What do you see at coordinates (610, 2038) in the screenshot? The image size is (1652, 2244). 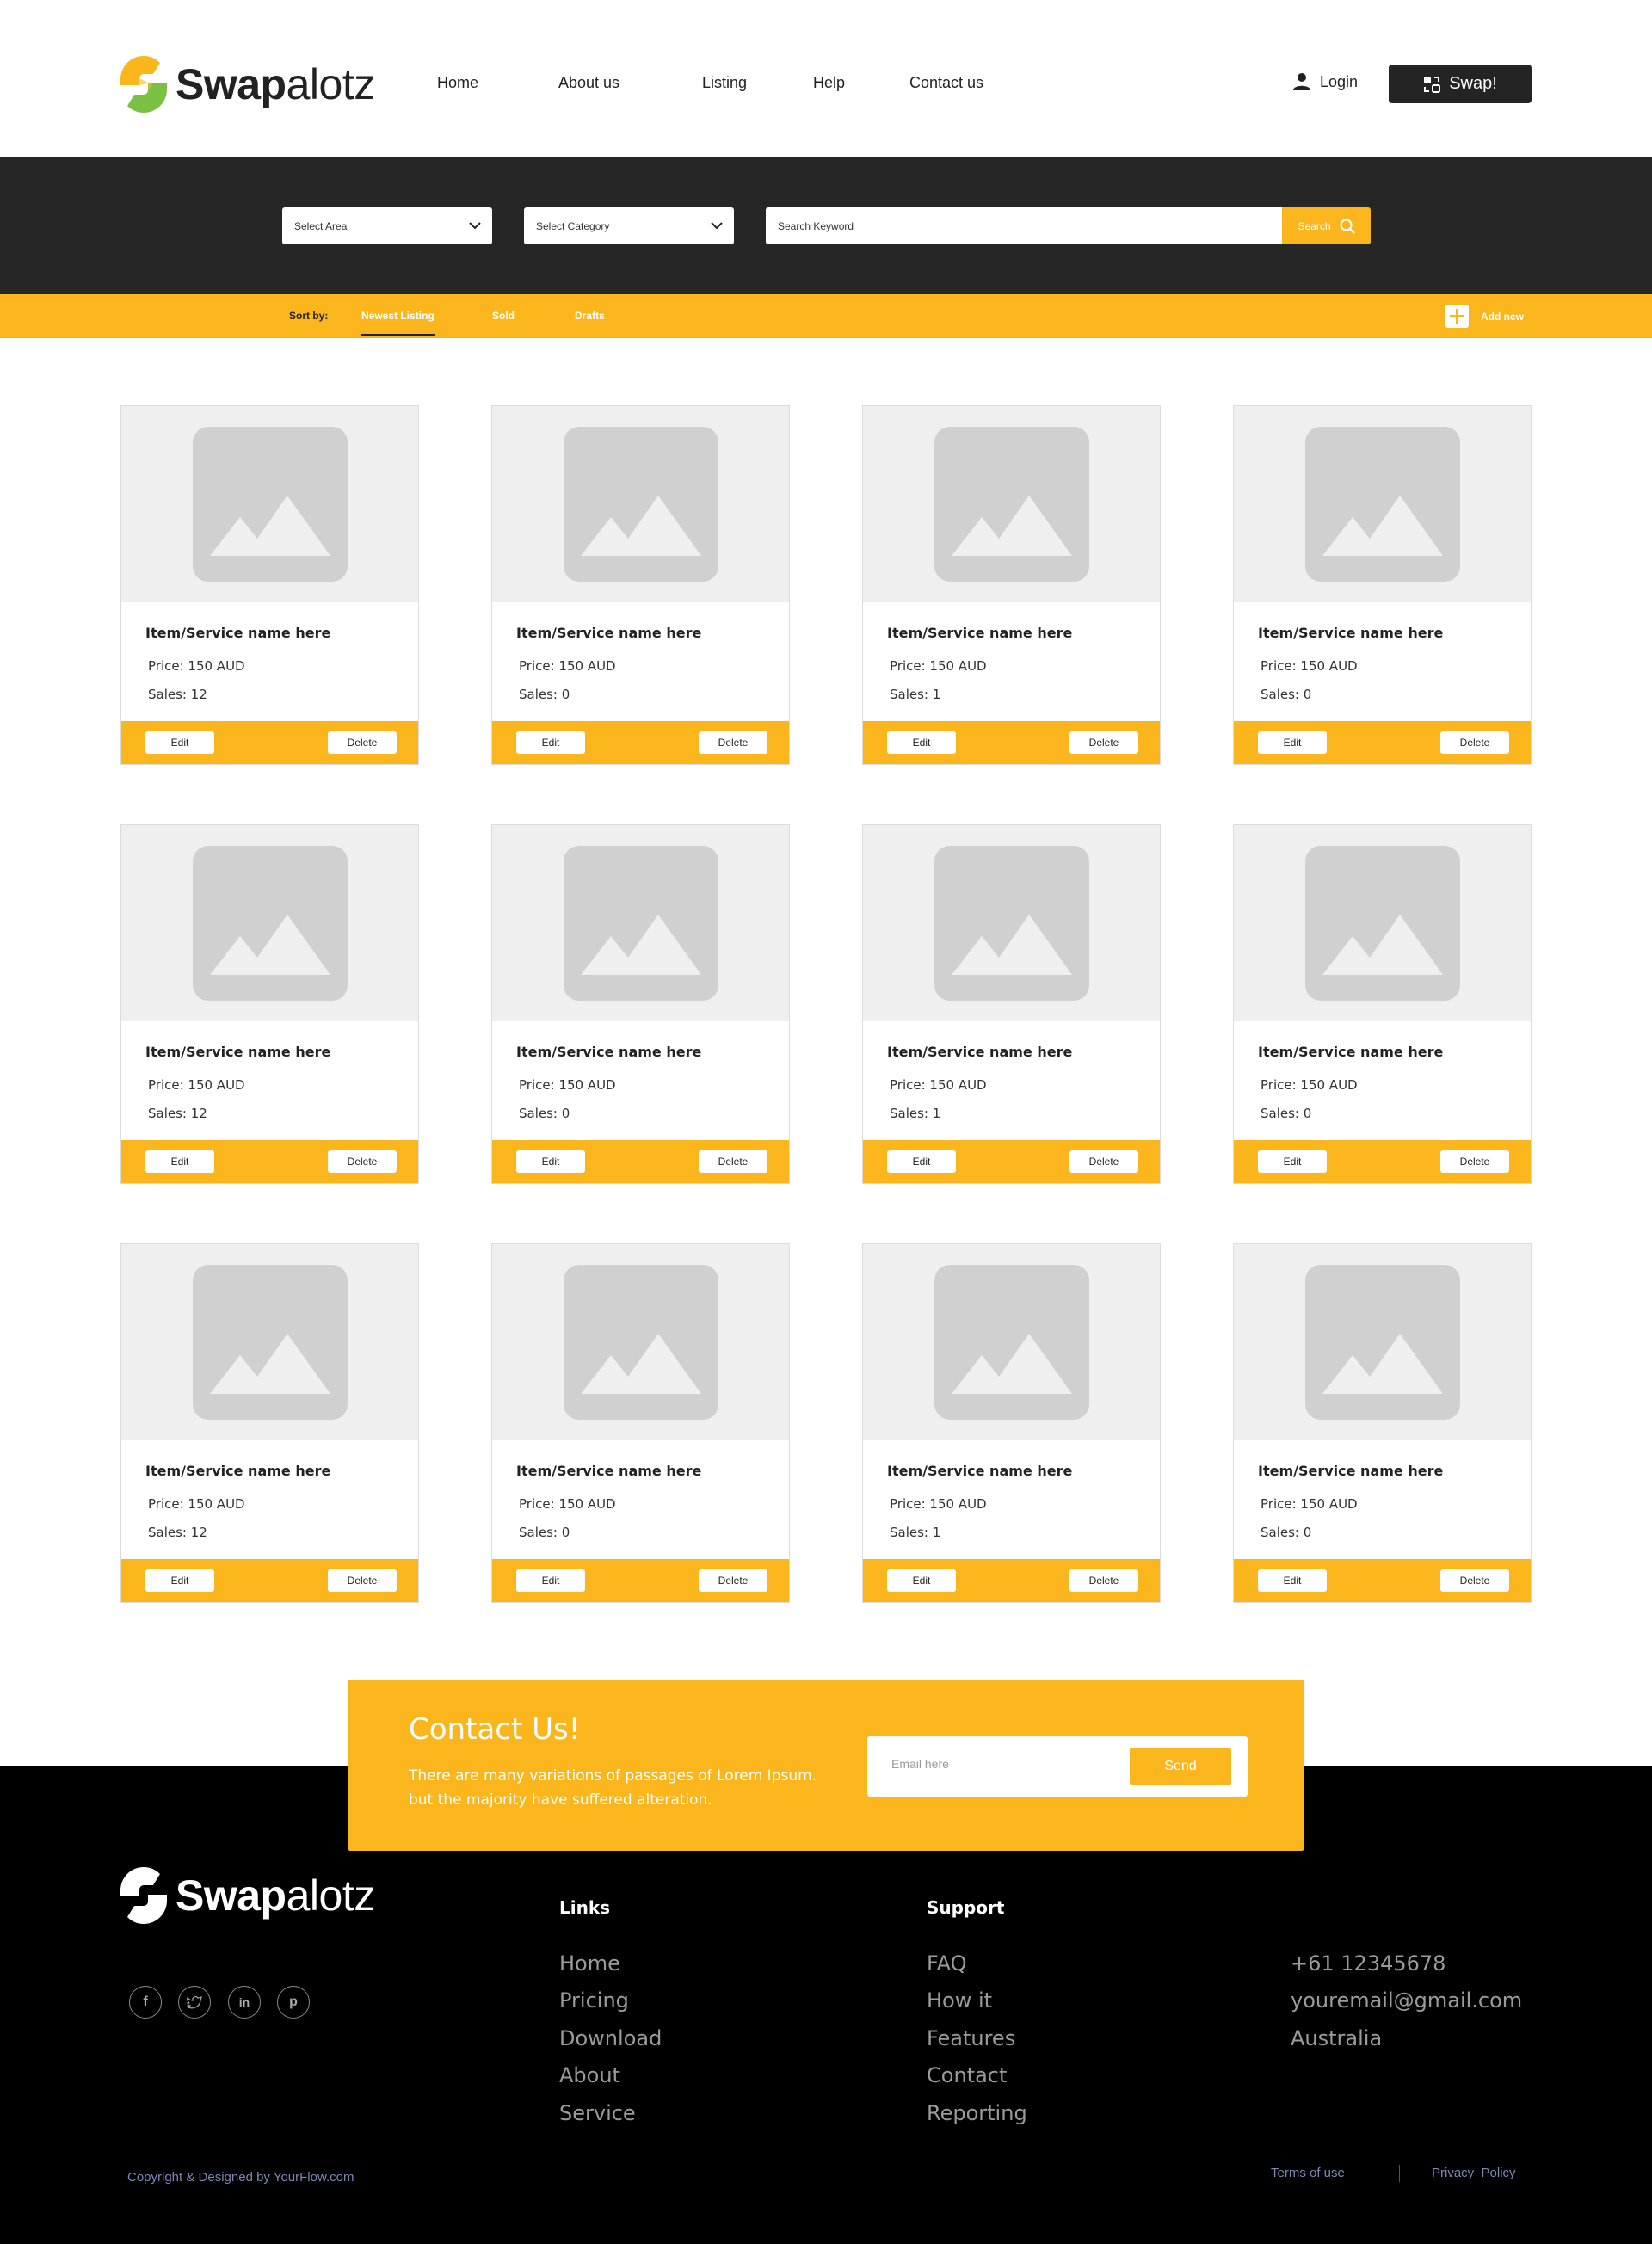 I see `footer-link-download: Download` at bounding box center [610, 2038].